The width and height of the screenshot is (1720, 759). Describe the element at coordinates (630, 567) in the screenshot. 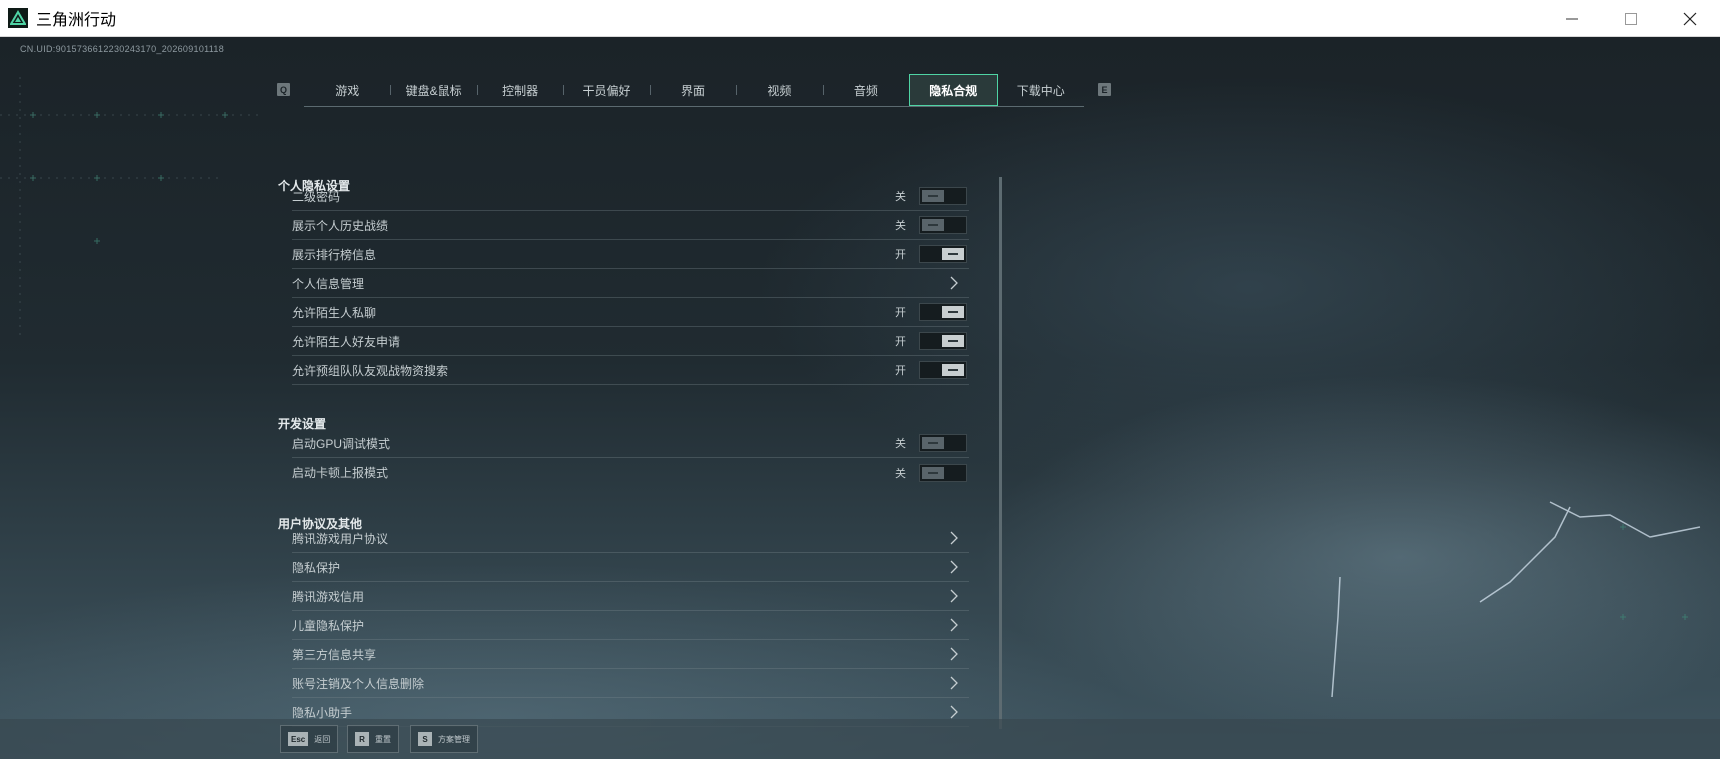

I see `setting-row-privacy-protection: 隐私保护` at that location.